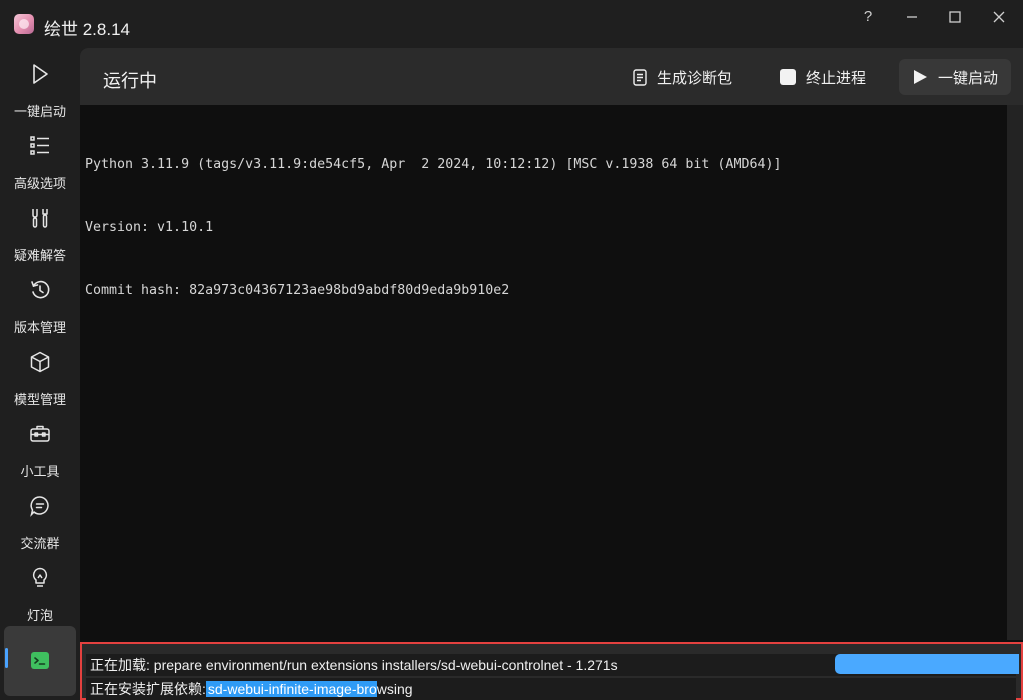 This screenshot has height=700, width=1023. What do you see at coordinates (40, 452) in the screenshot?
I see `sidebar-item-tools: 小工具` at bounding box center [40, 452].